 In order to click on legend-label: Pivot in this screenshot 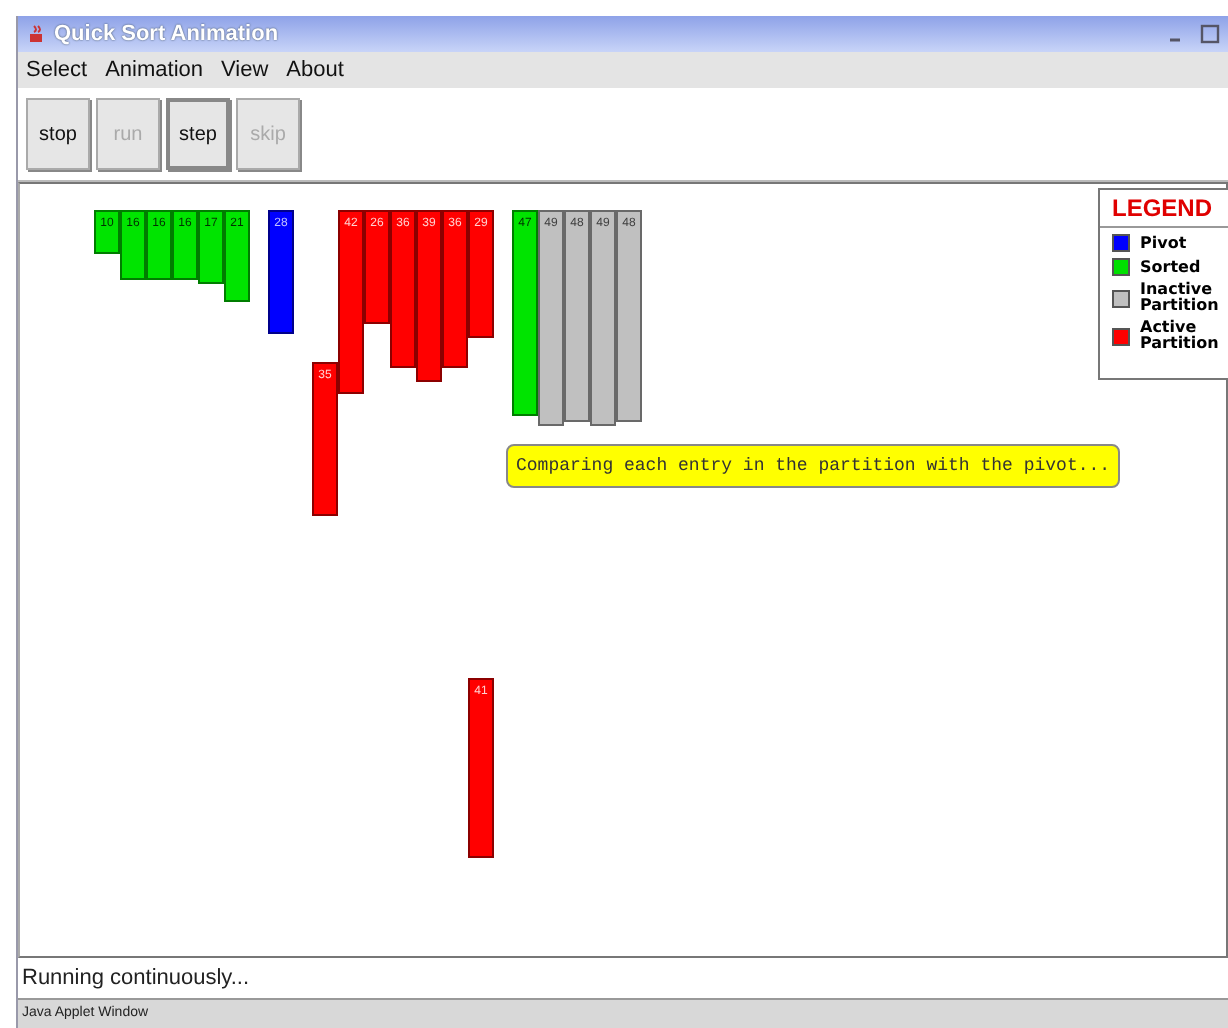, I will do `click(1164, 243)`.